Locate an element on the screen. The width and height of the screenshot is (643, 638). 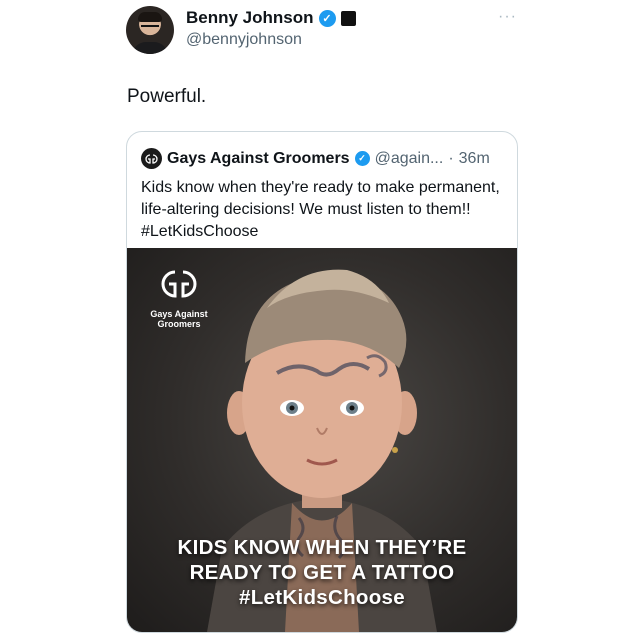
caption-line-2: READY TO GET A TATTOO is located at coordinates (322, 572).